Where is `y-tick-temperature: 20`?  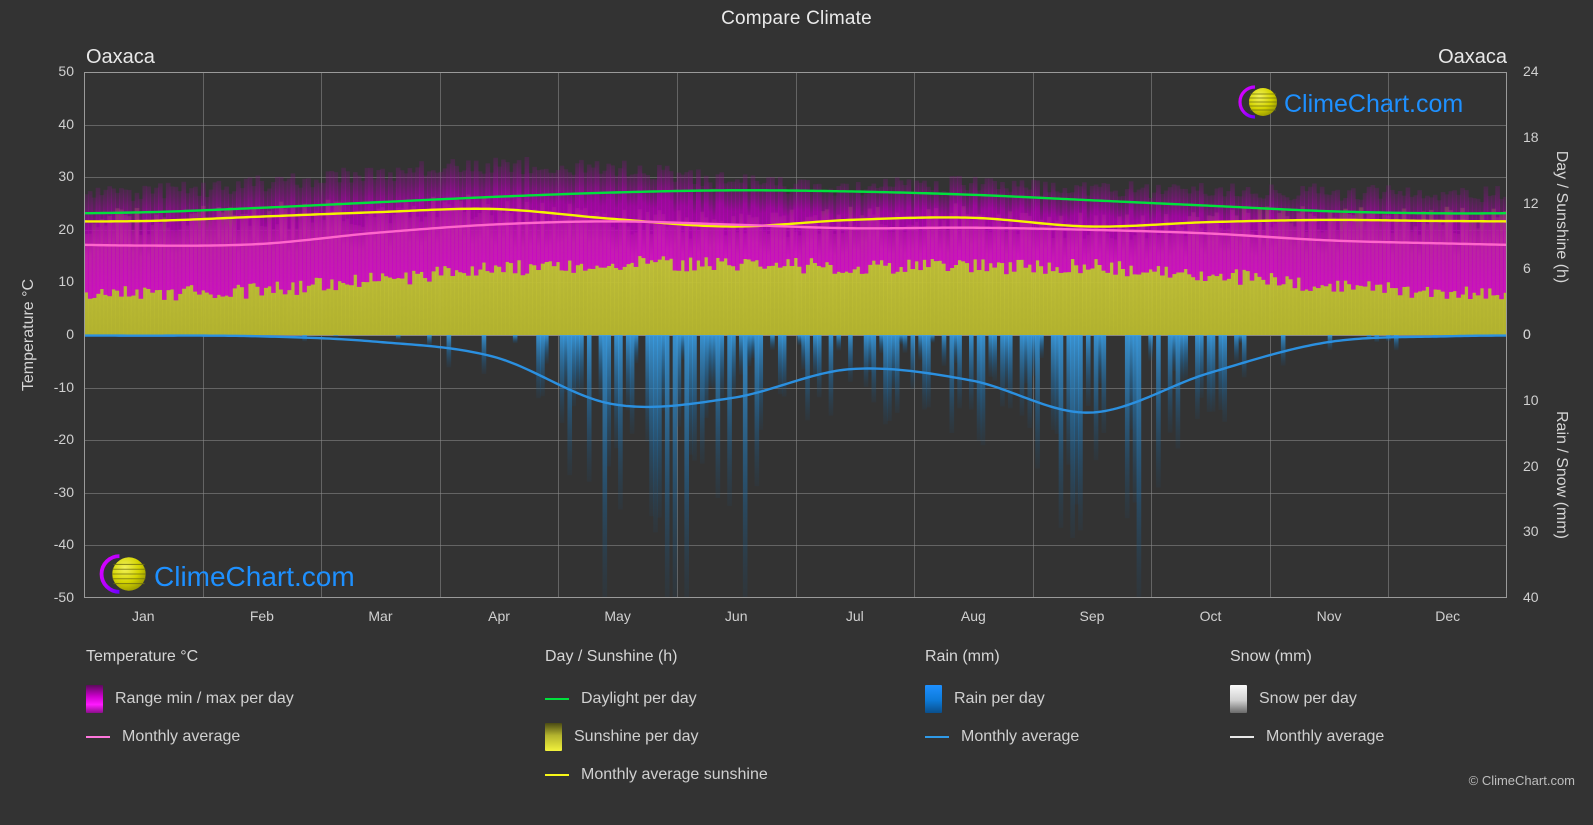
y-tick-temperature: 20 is located at coordinates (66, 228).